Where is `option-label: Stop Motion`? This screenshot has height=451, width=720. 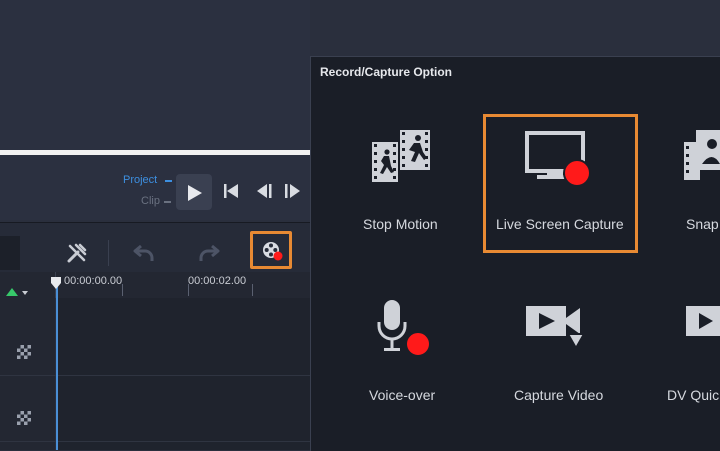 option-label: Stop Motion is located at coordinates (400, 224).